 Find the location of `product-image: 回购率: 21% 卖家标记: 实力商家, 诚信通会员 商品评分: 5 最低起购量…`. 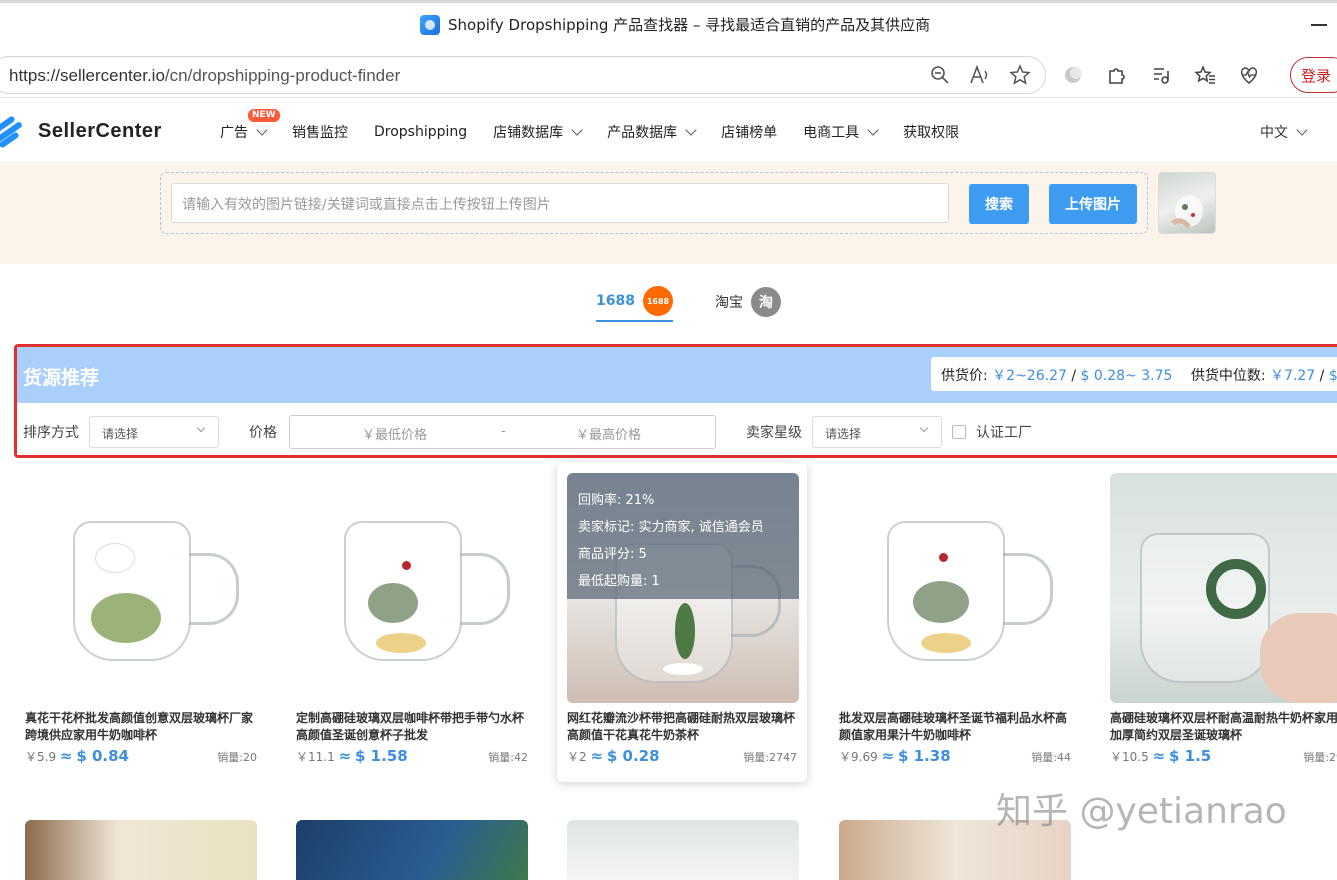

product-image: 回购率: 21% 卖家标记: 实力商家, 诚信通会员 商品评分: 5 最低起购量… is located at coordinates (683, 588).